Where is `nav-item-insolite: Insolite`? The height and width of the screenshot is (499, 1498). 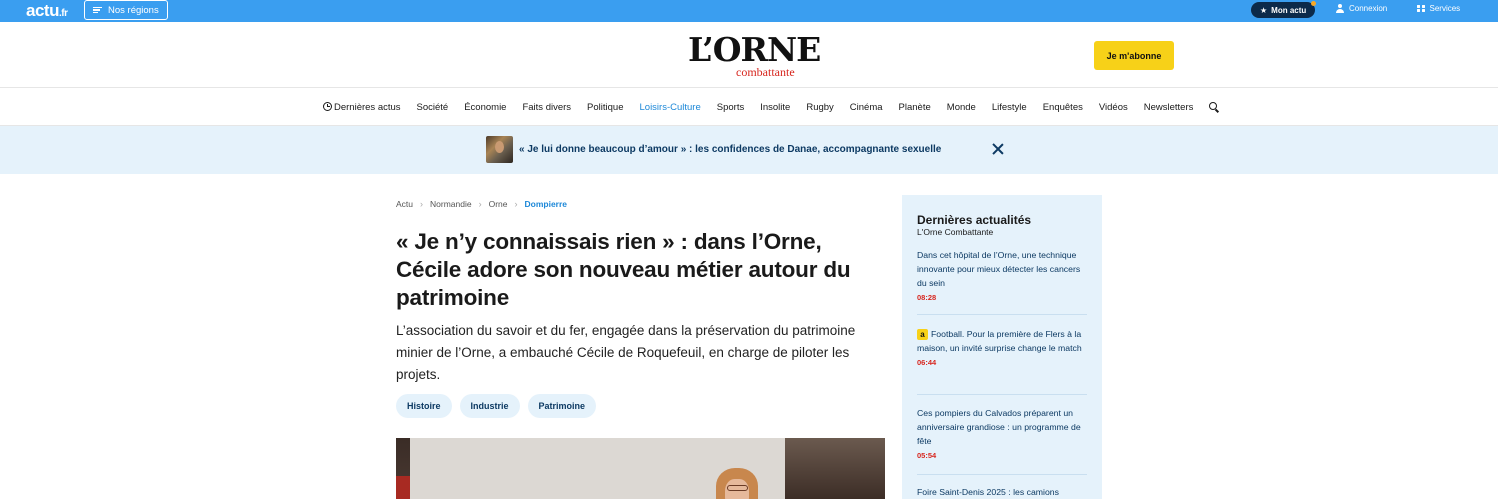
nav-item-insolite: Insolite is located at coordinates (775, 107).